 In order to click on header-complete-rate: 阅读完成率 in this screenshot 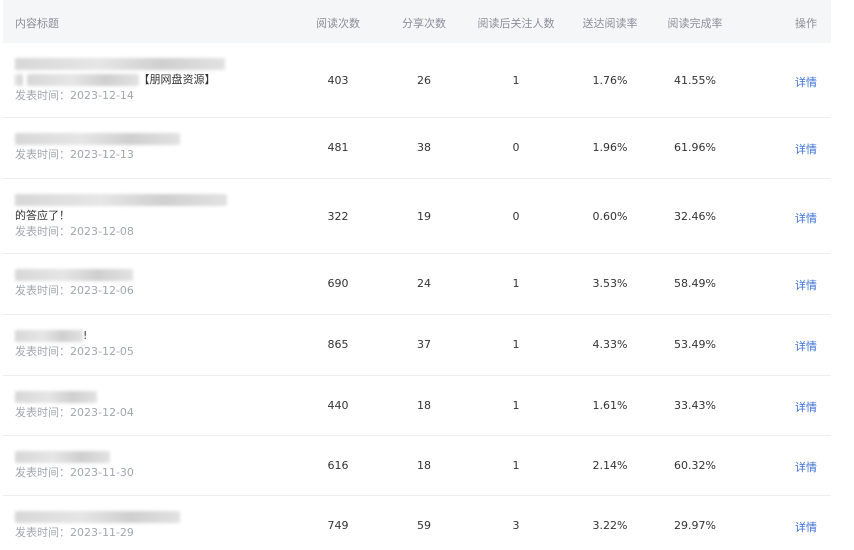, I will do `click(695, 23)`.